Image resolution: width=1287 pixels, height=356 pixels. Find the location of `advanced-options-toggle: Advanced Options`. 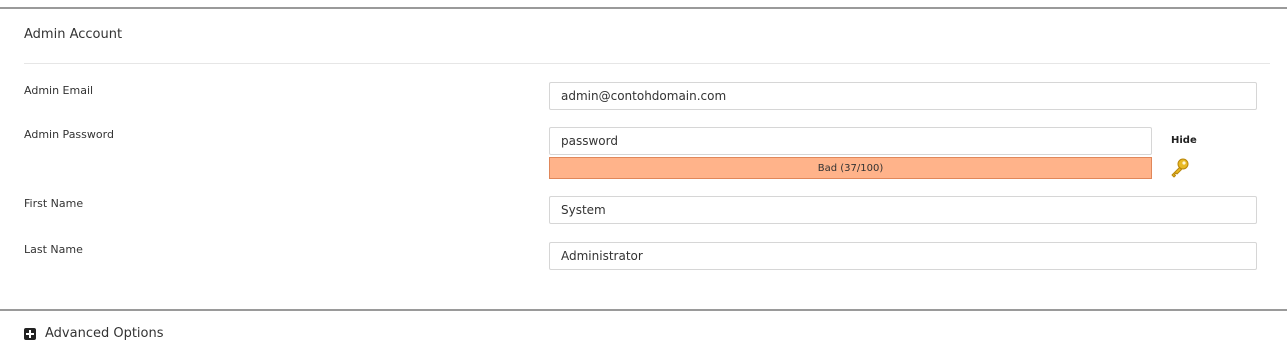

advanced-options-toggle: Advanced Options is located at coordinates (94, 333).